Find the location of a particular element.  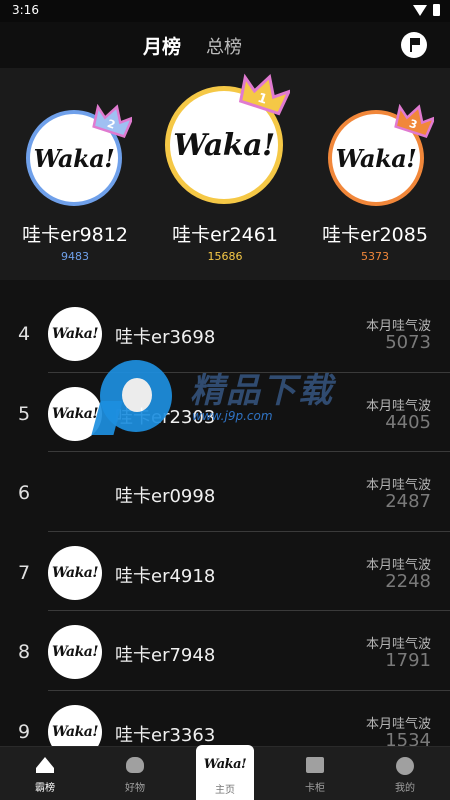

crown-icon-rank-1: 1 is located at coordinates (264, 94).